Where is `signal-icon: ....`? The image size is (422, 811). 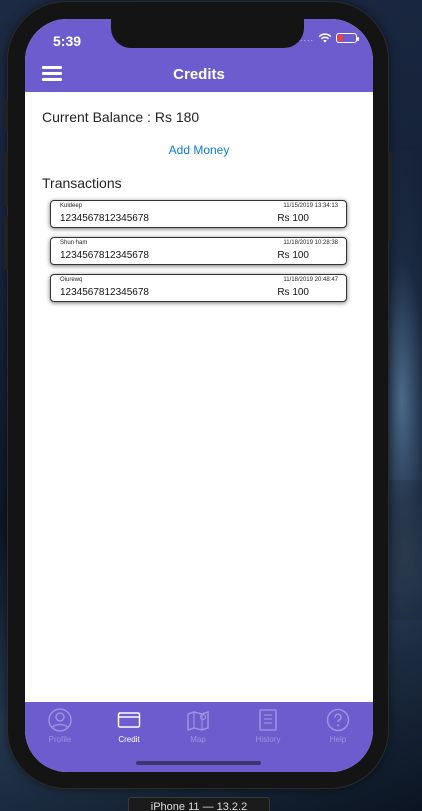 signal-icon: .... is located at coordinates (306, 38).